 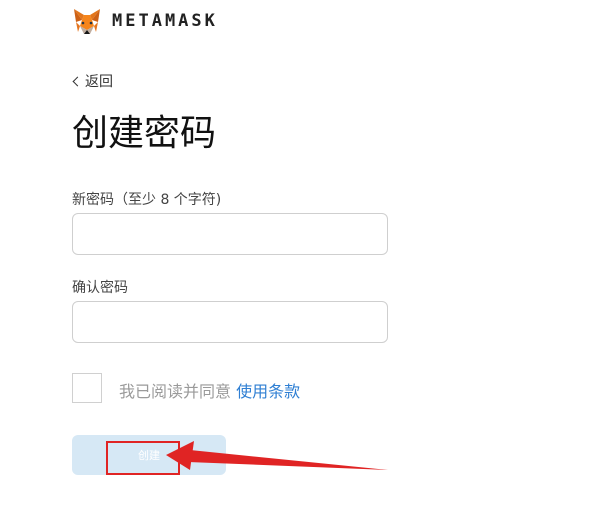 What do you see at coordinates (87, 388) in the screenshot?
I see `terms-checkbox` at bounding box center [87, 388].